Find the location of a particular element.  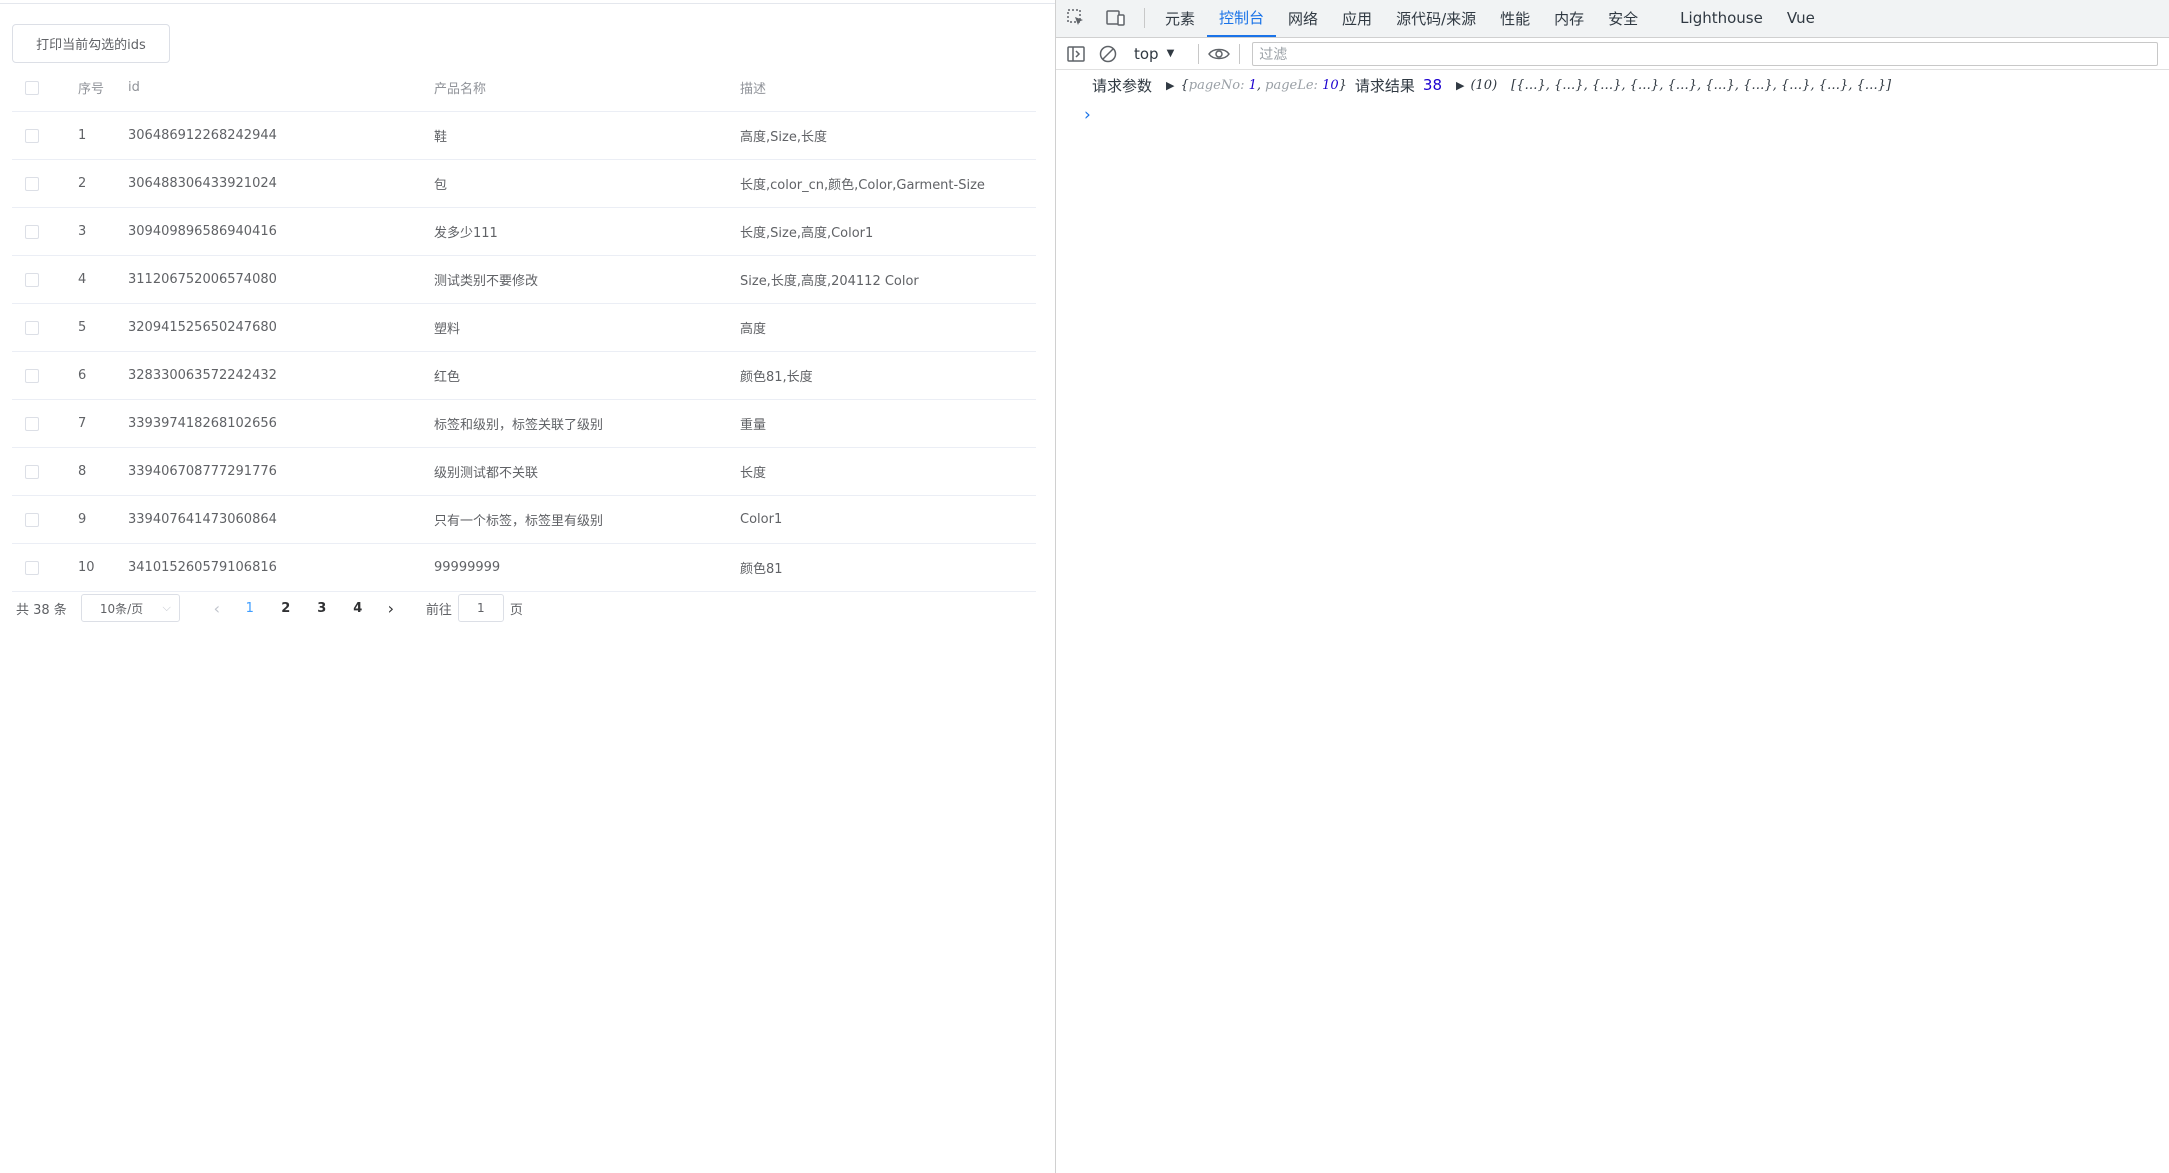

console-toolbar: top ▼ 过滤 is located at coordinates (1612, 54).